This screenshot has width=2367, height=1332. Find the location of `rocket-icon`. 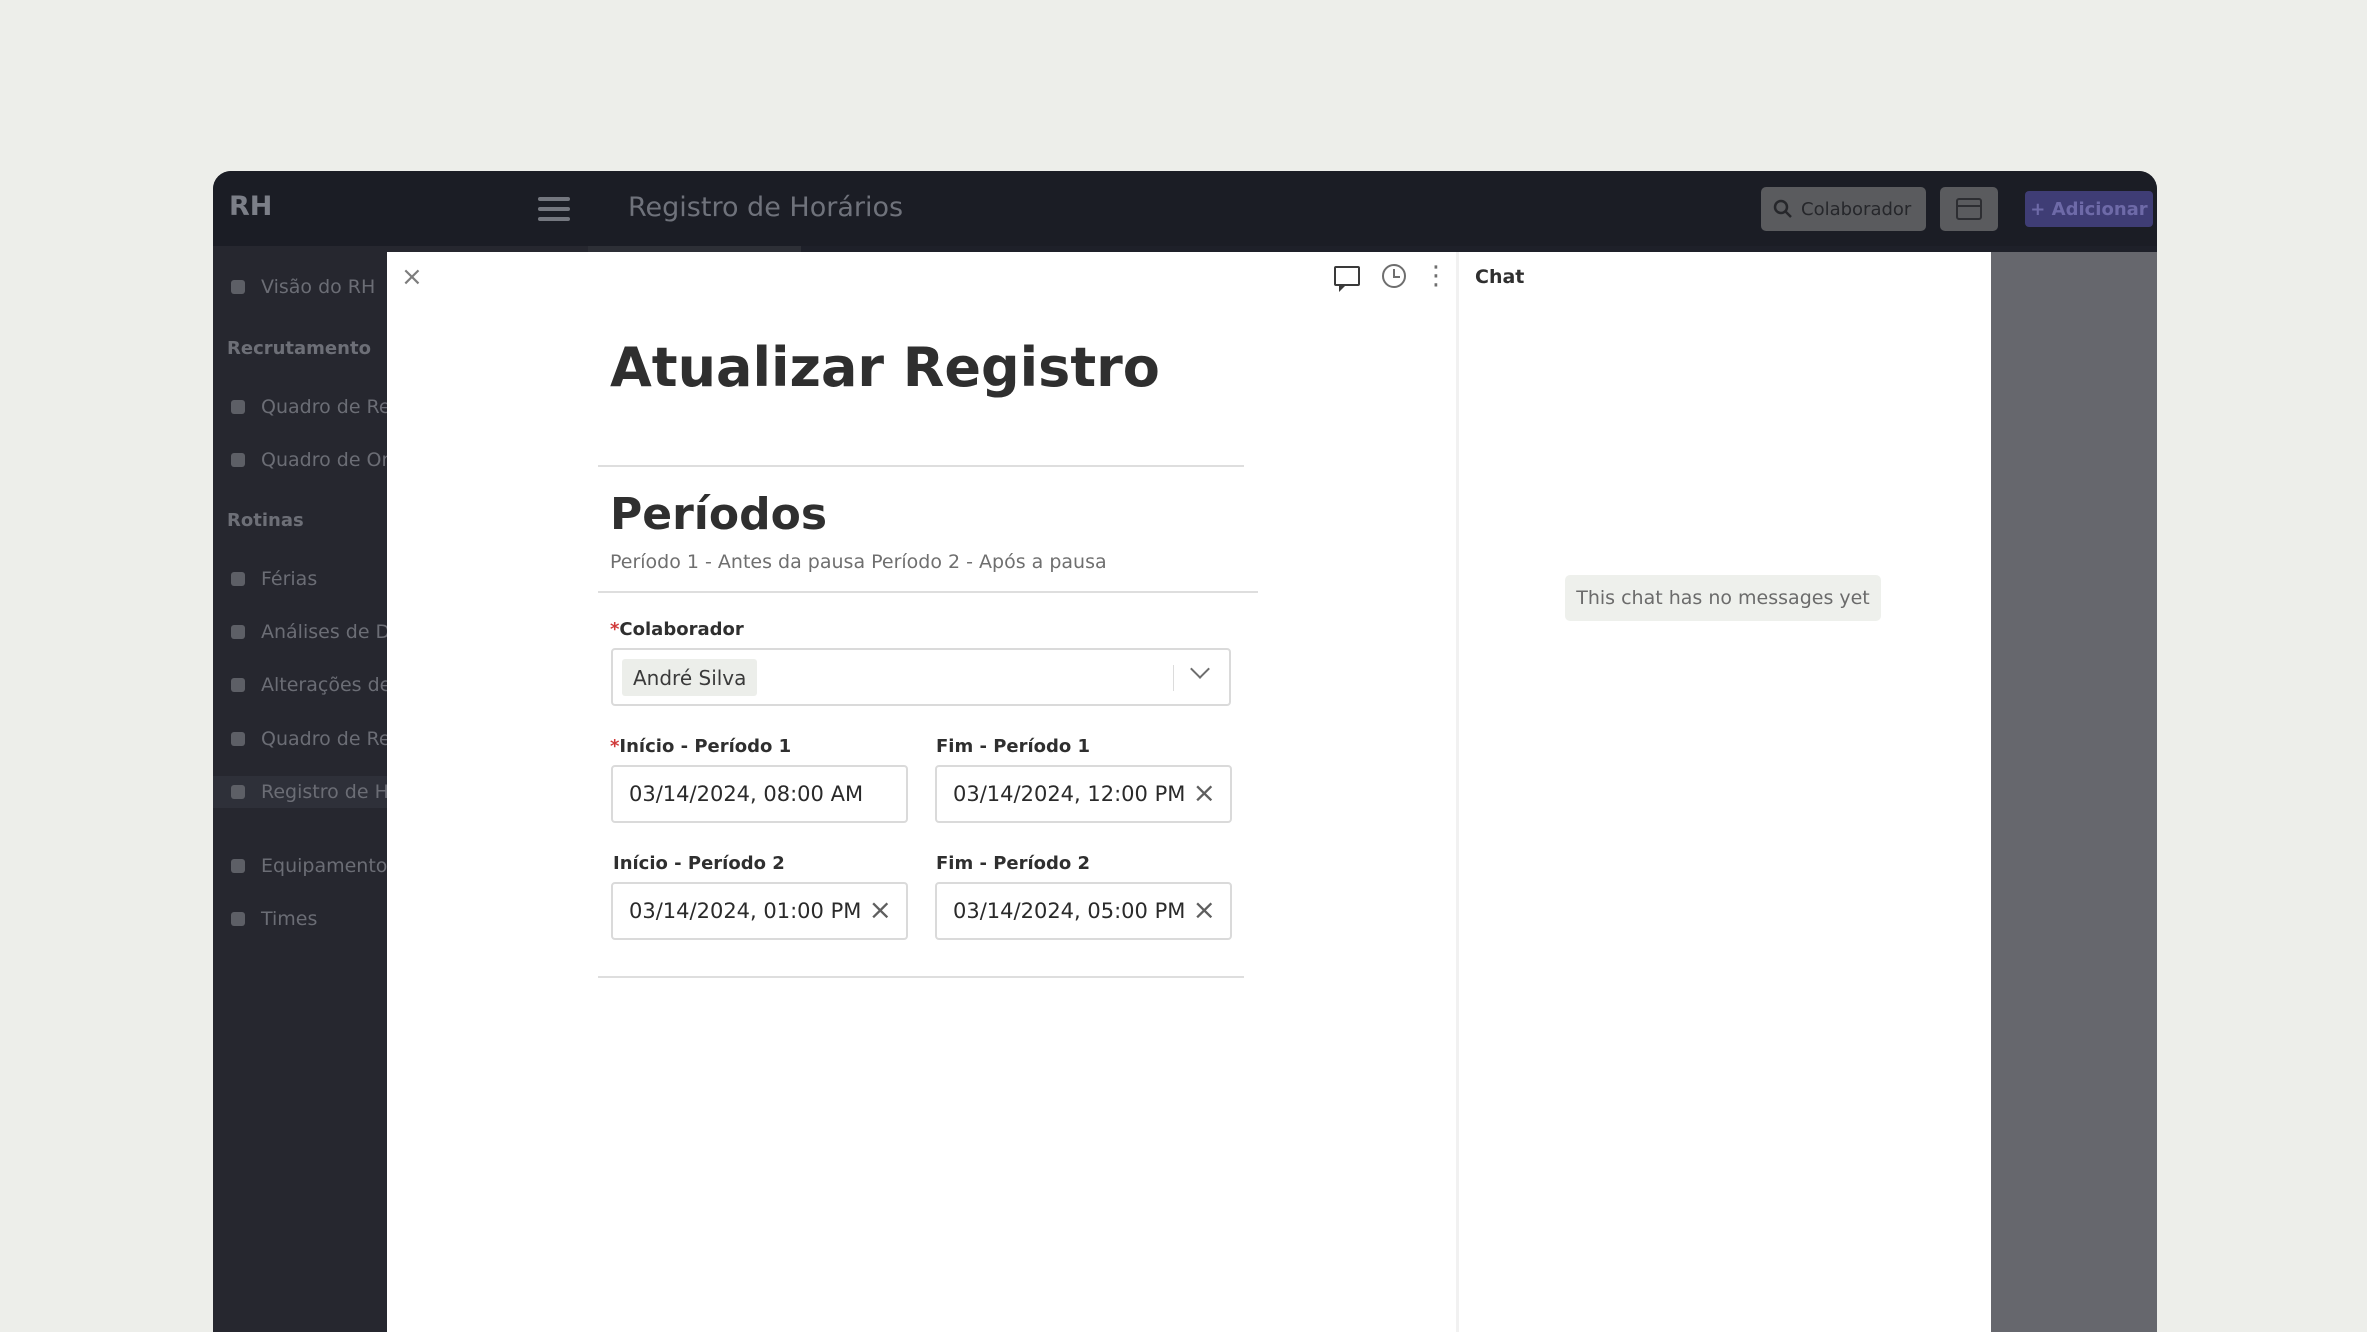

rocket-icon is located at coordinates (238, 685).